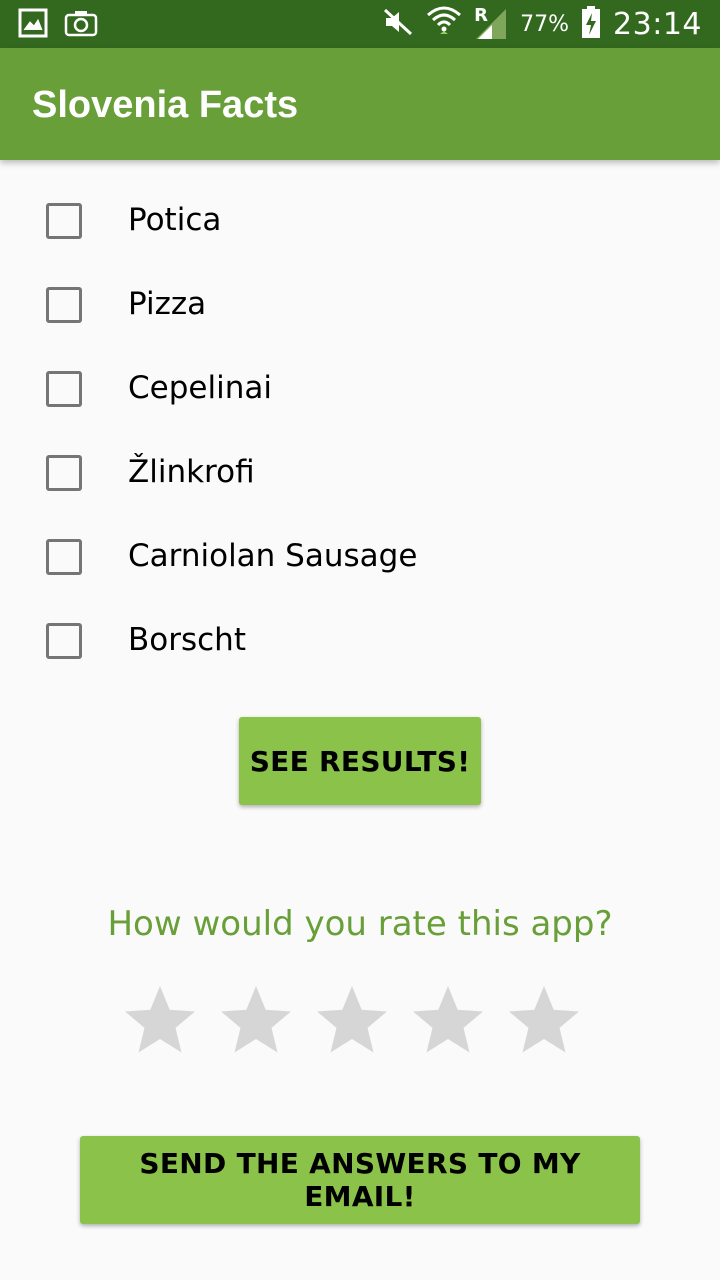 Image resolution: width=720 pixels, height=1280 pixels. Describe the element at coordinates (33, 25) in the screenshot. I see `gallery-icon` at that location.